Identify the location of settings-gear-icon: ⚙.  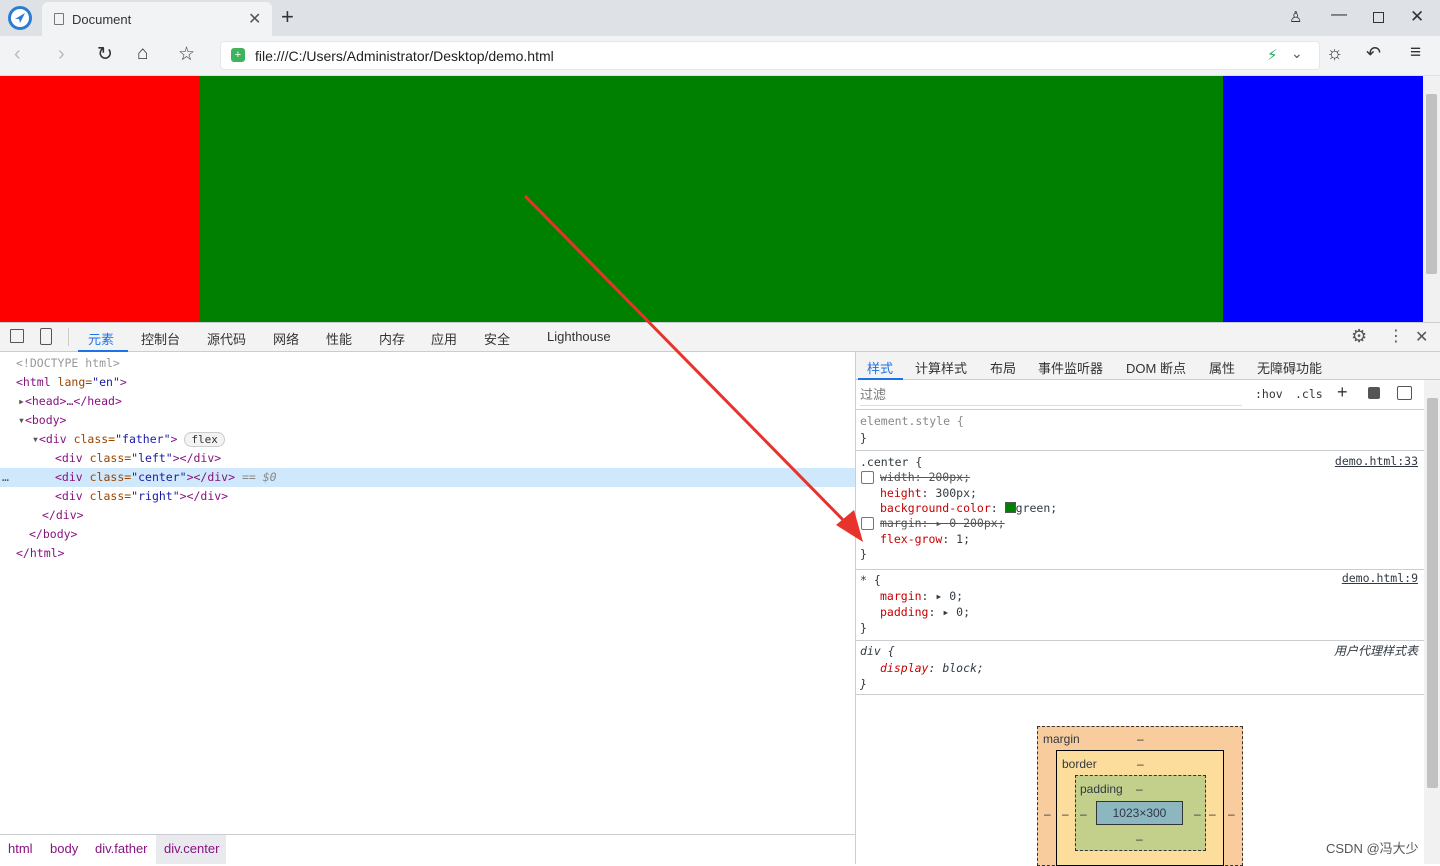
(1359, 336).